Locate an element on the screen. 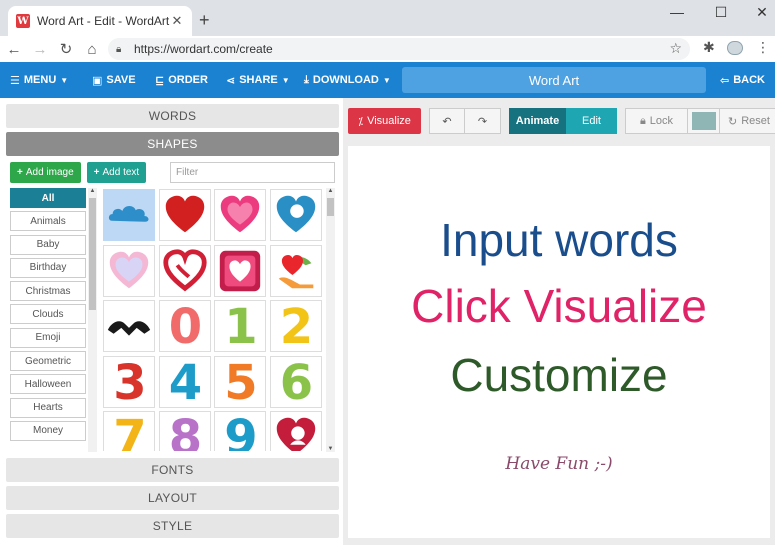 The width and height of the screenshot is (775, 545). reset-button: ↻ Reset is located at coordinates (747, 121).